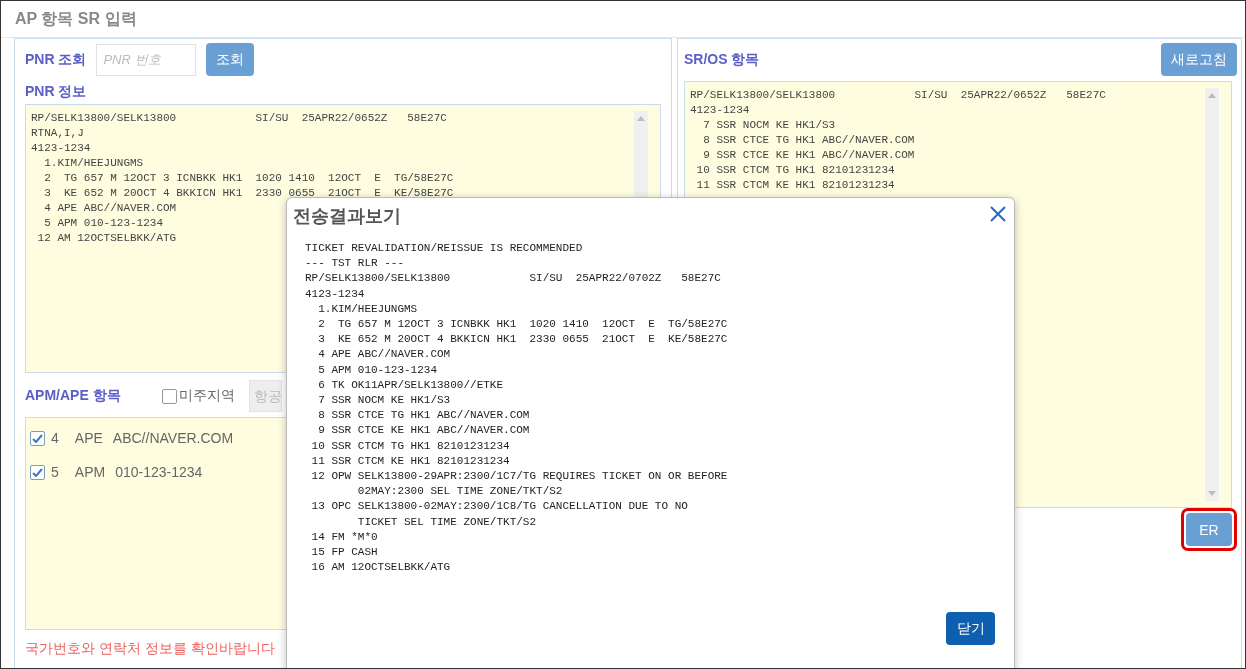 This screenshot has height=669, width=1246. I want to click on text-line: 6 TK OK11APR/SELK13800//ETKE, so click(410, 385).